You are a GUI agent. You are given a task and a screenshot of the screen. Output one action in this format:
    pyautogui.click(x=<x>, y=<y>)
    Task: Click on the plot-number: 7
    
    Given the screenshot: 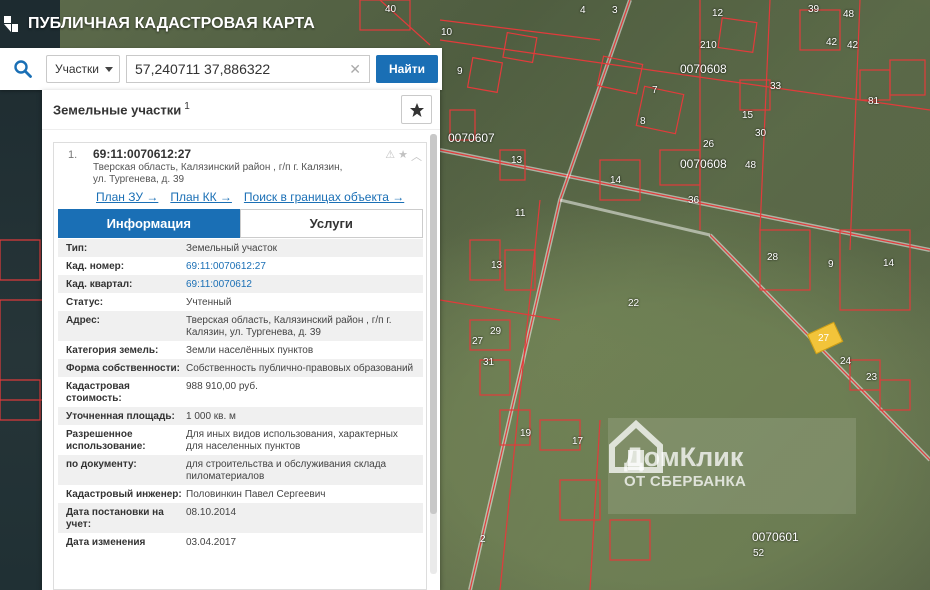 What is the action you would take?
    pyautogui.click(x=655, y=90)
    